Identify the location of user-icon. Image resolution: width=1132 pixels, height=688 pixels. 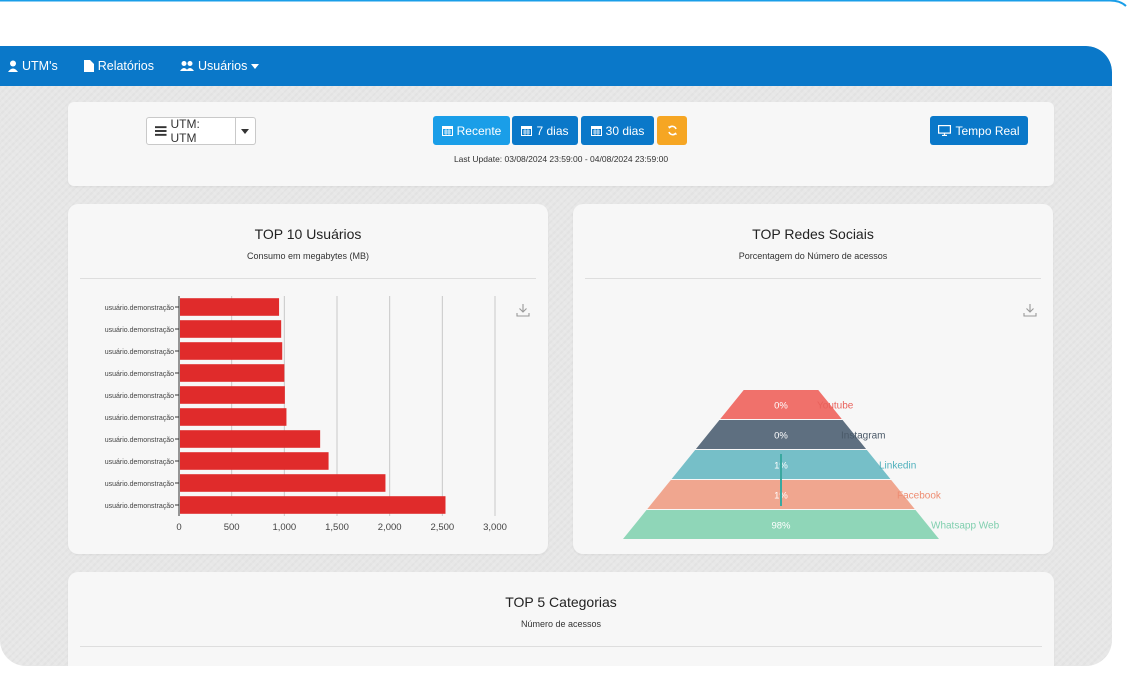
(13, 66).